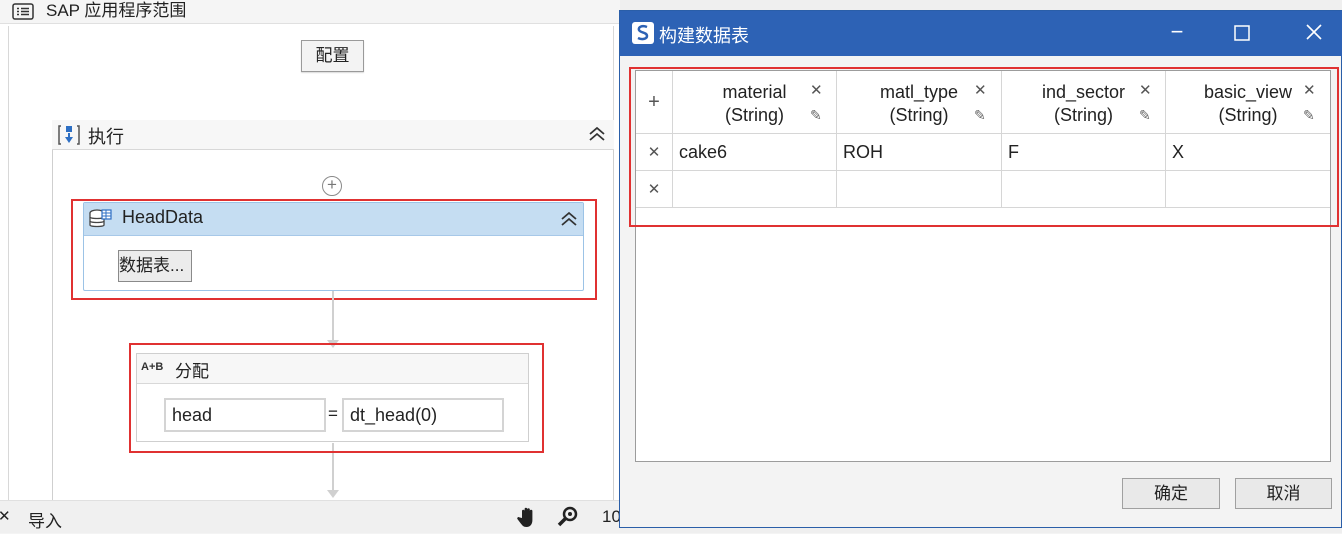 This screenshot has width=1342, height=534. I want to click on zoom-icon, so click(568, 517).